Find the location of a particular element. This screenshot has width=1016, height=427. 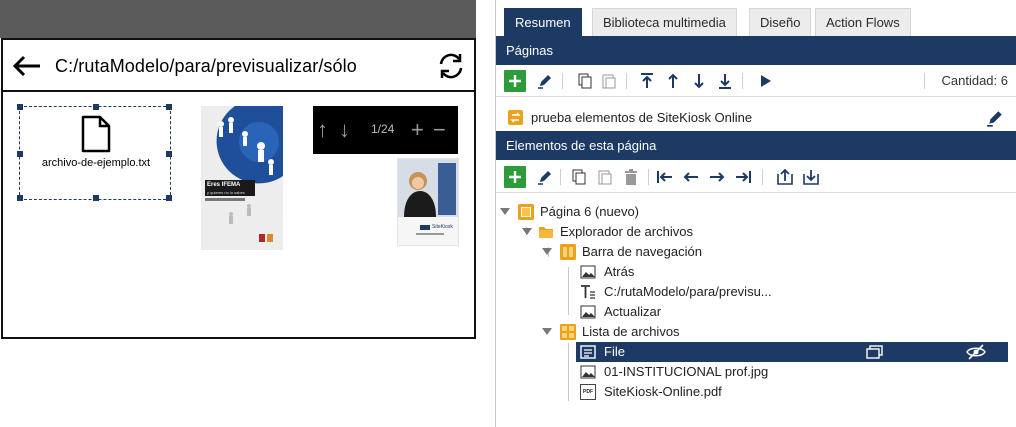

page-count-label: Cantidad: 6 is located at coordinates (975, 80).